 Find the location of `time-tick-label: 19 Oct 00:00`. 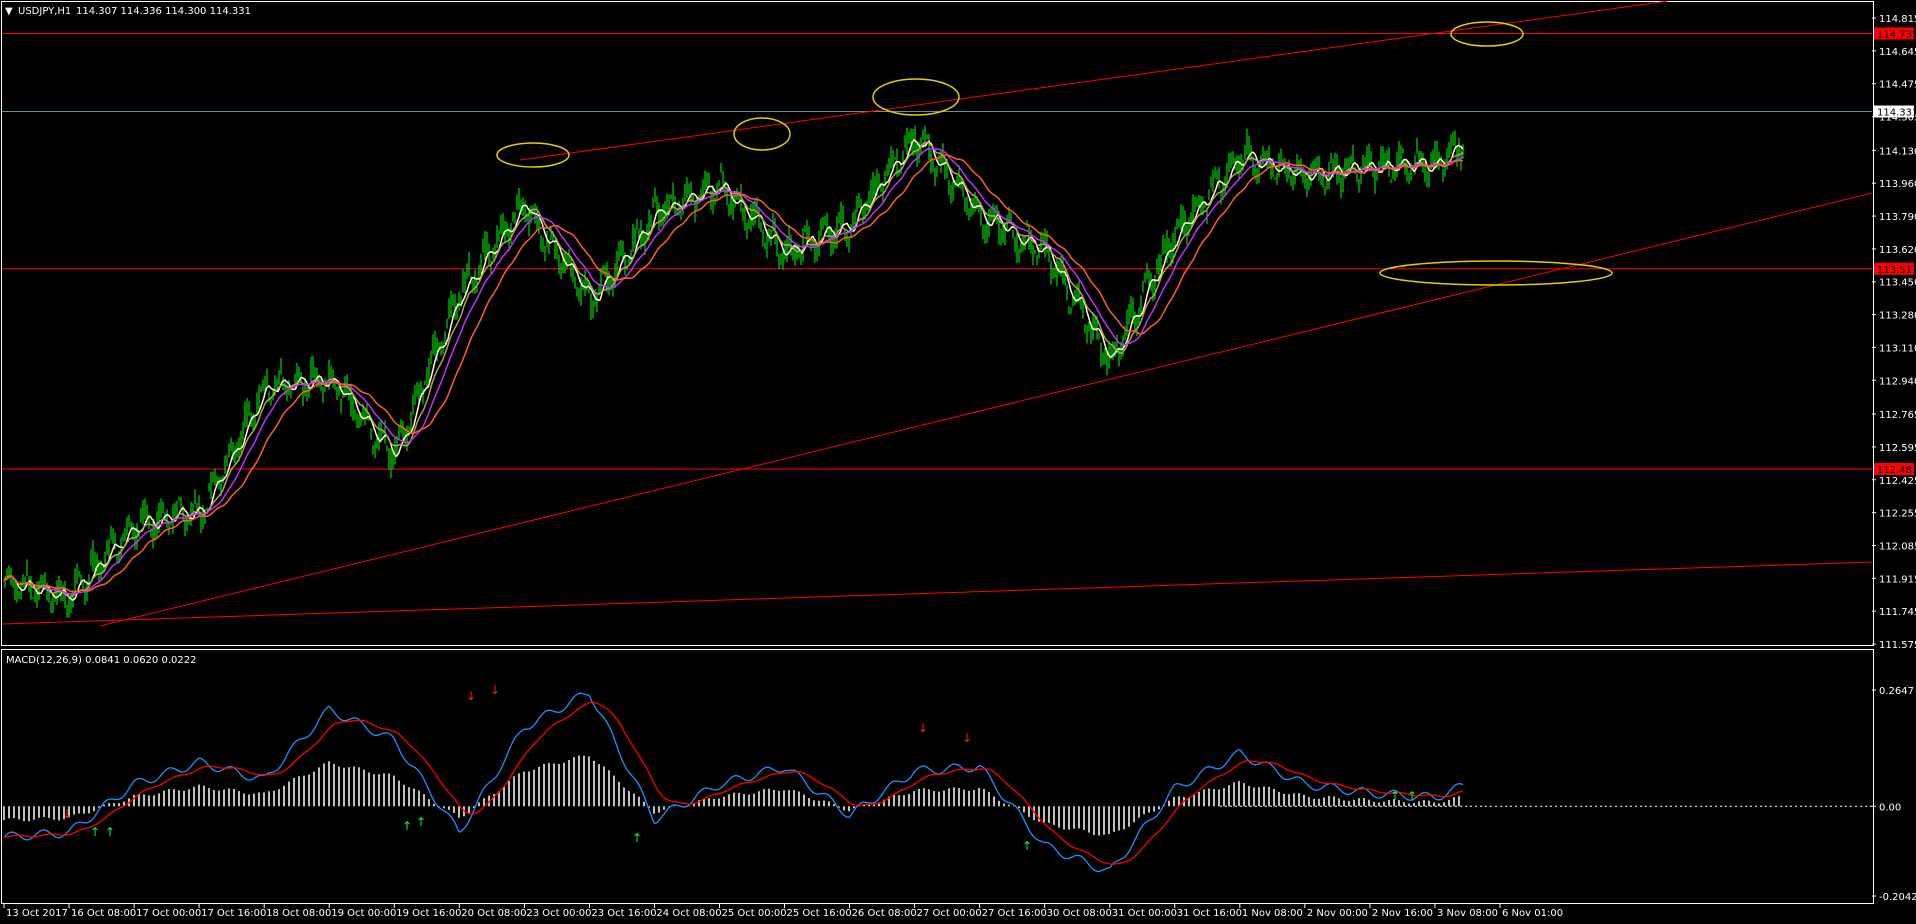

time-tick-label: 19 Oct 00:00 is located at coordinates (363, 913).